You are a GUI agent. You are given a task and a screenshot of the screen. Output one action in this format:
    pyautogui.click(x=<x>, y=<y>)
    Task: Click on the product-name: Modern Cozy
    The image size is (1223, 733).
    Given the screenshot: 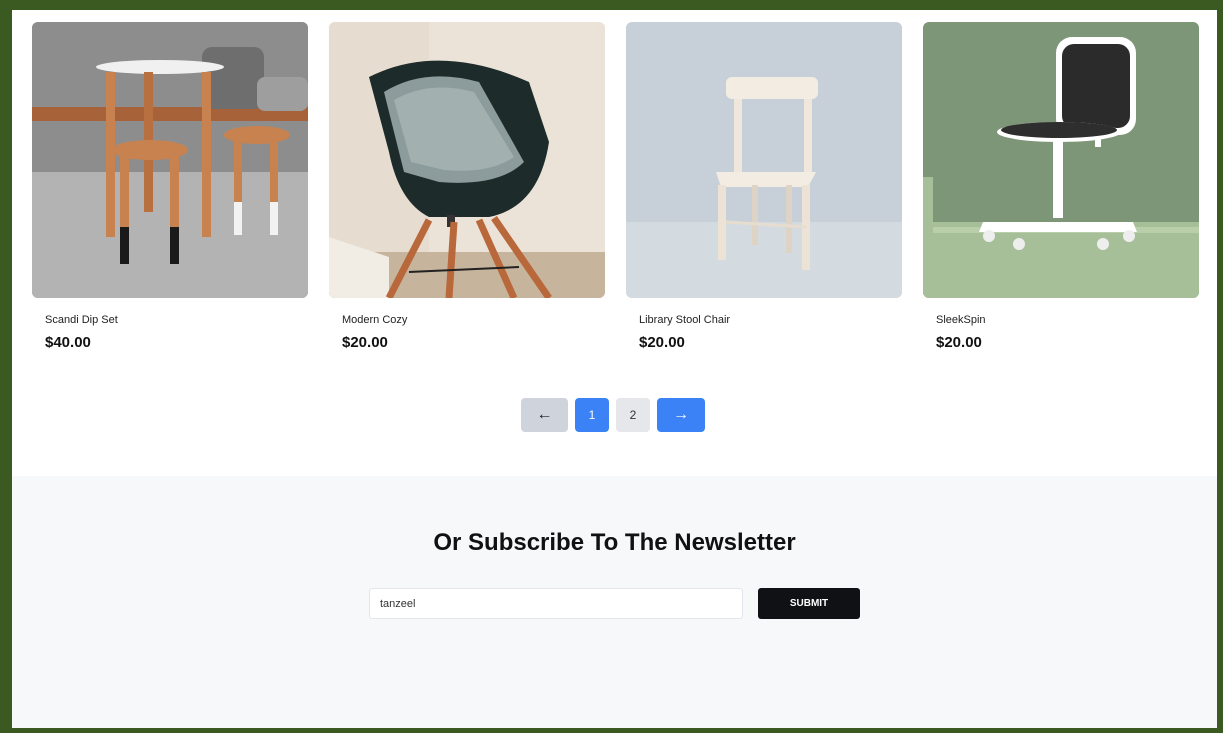 What is the action you would take?
    pyautogui.click(x=473, y=320)
    